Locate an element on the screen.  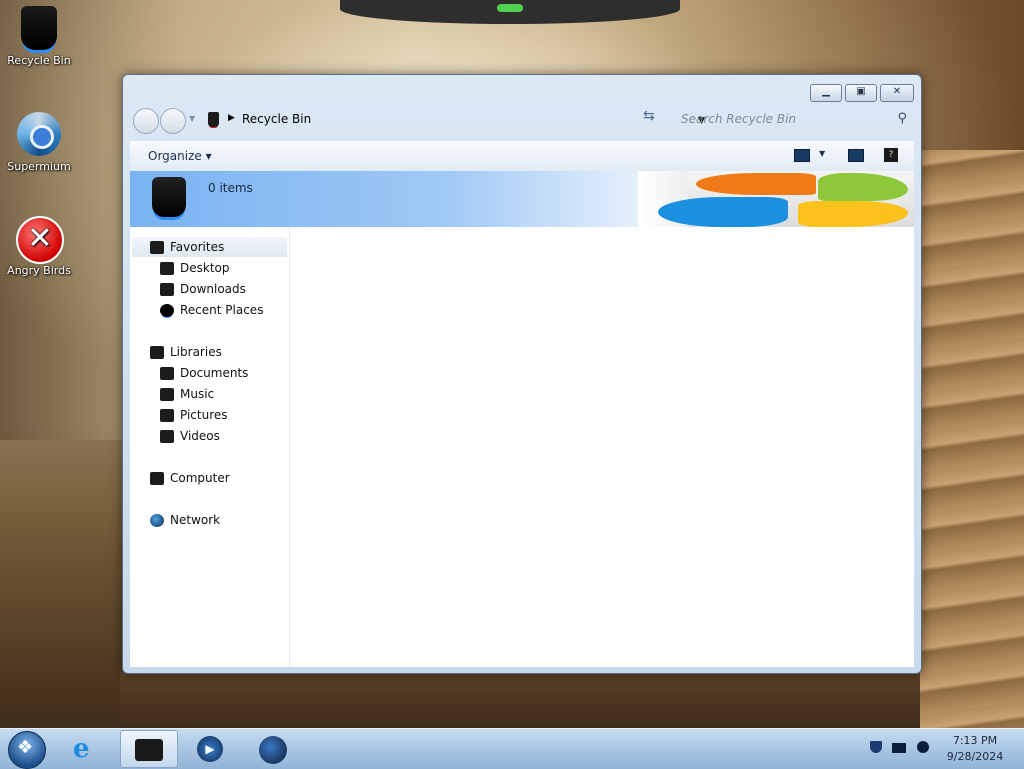
desktop-icon-label: Recycle Bin is located at coordinates (39, 60).